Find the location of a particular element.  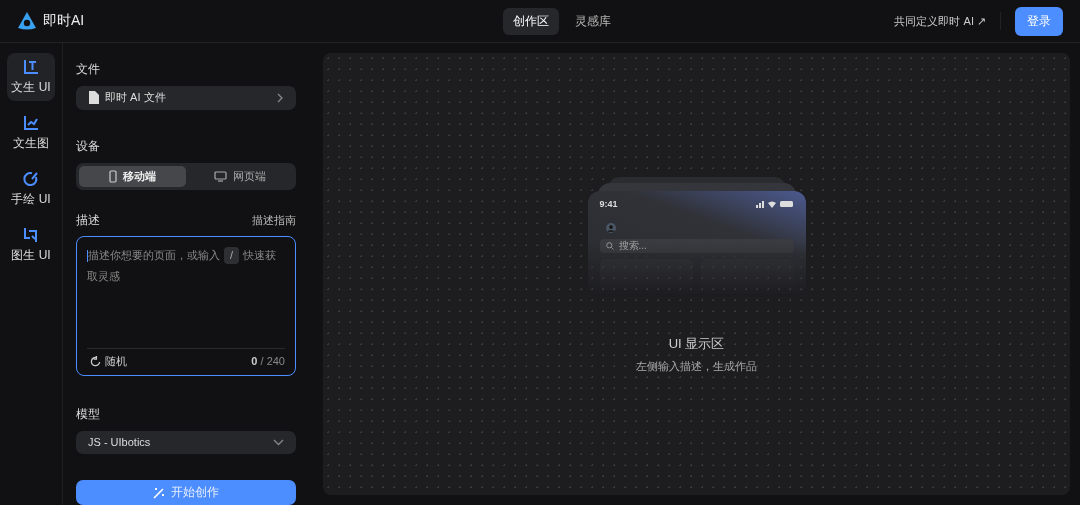

description-heading: 描述 is located at coordinates (88, 220).